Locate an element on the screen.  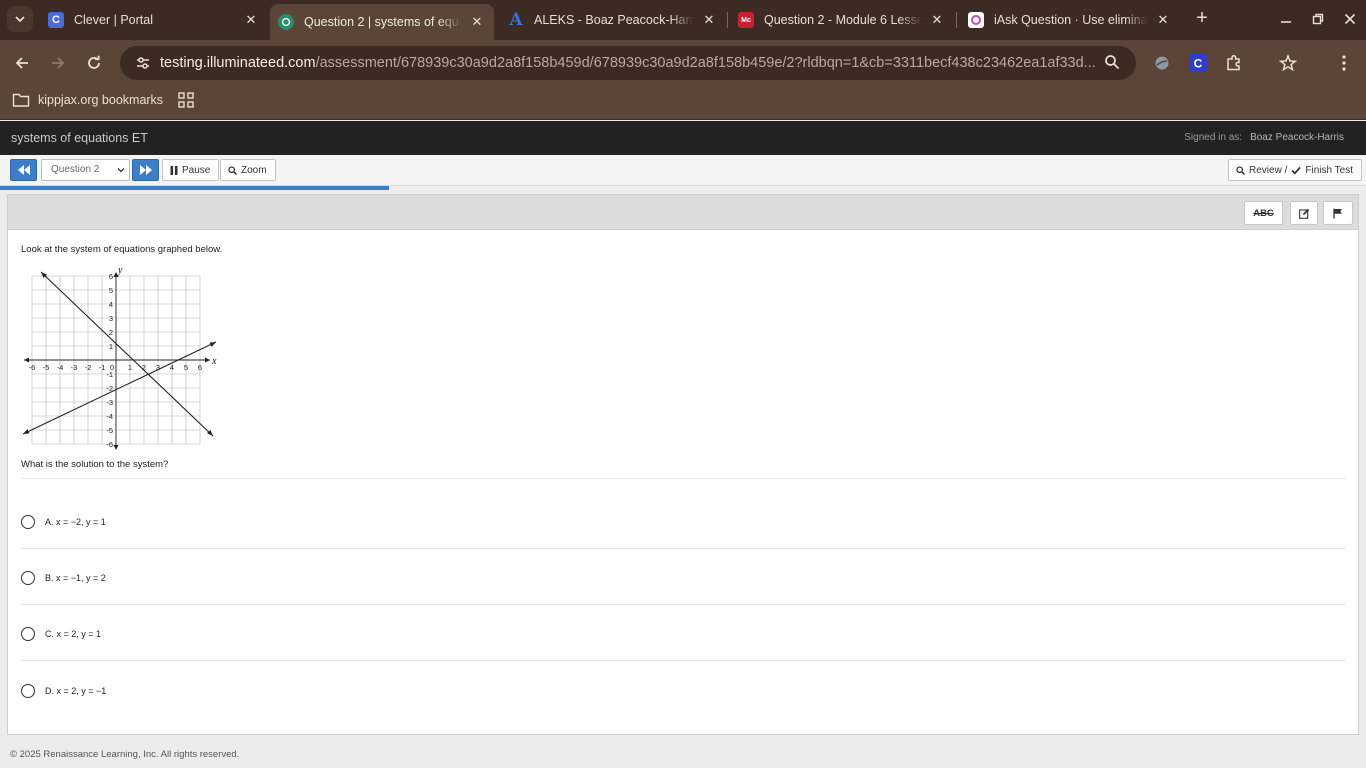
bookmarks-bar: kippjax.org bookmarks is located at coordinates (683, 103).